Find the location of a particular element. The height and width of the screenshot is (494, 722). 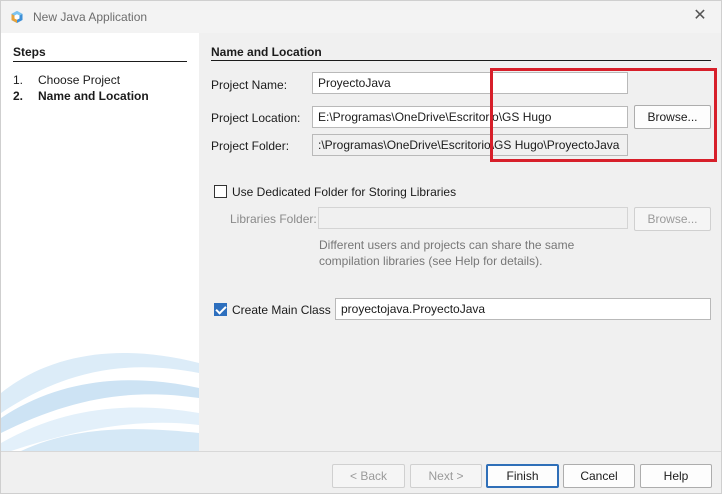

step-number: 2. is located at coordinates (18, 96).